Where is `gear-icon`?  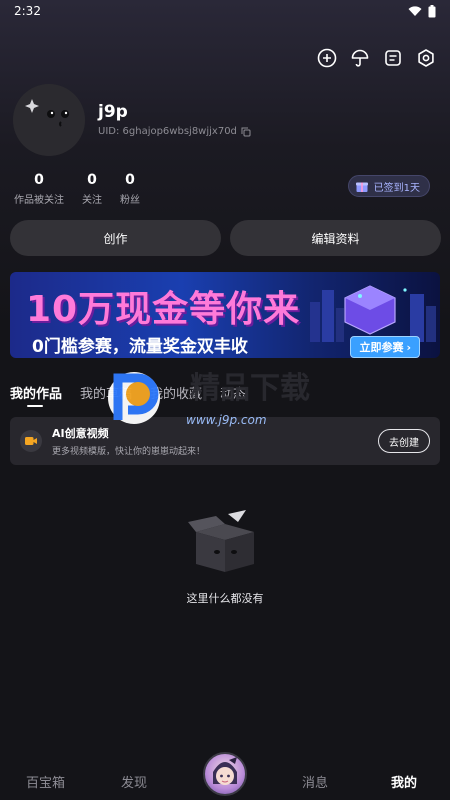
gear-icon is located at coordinates (426, 58).